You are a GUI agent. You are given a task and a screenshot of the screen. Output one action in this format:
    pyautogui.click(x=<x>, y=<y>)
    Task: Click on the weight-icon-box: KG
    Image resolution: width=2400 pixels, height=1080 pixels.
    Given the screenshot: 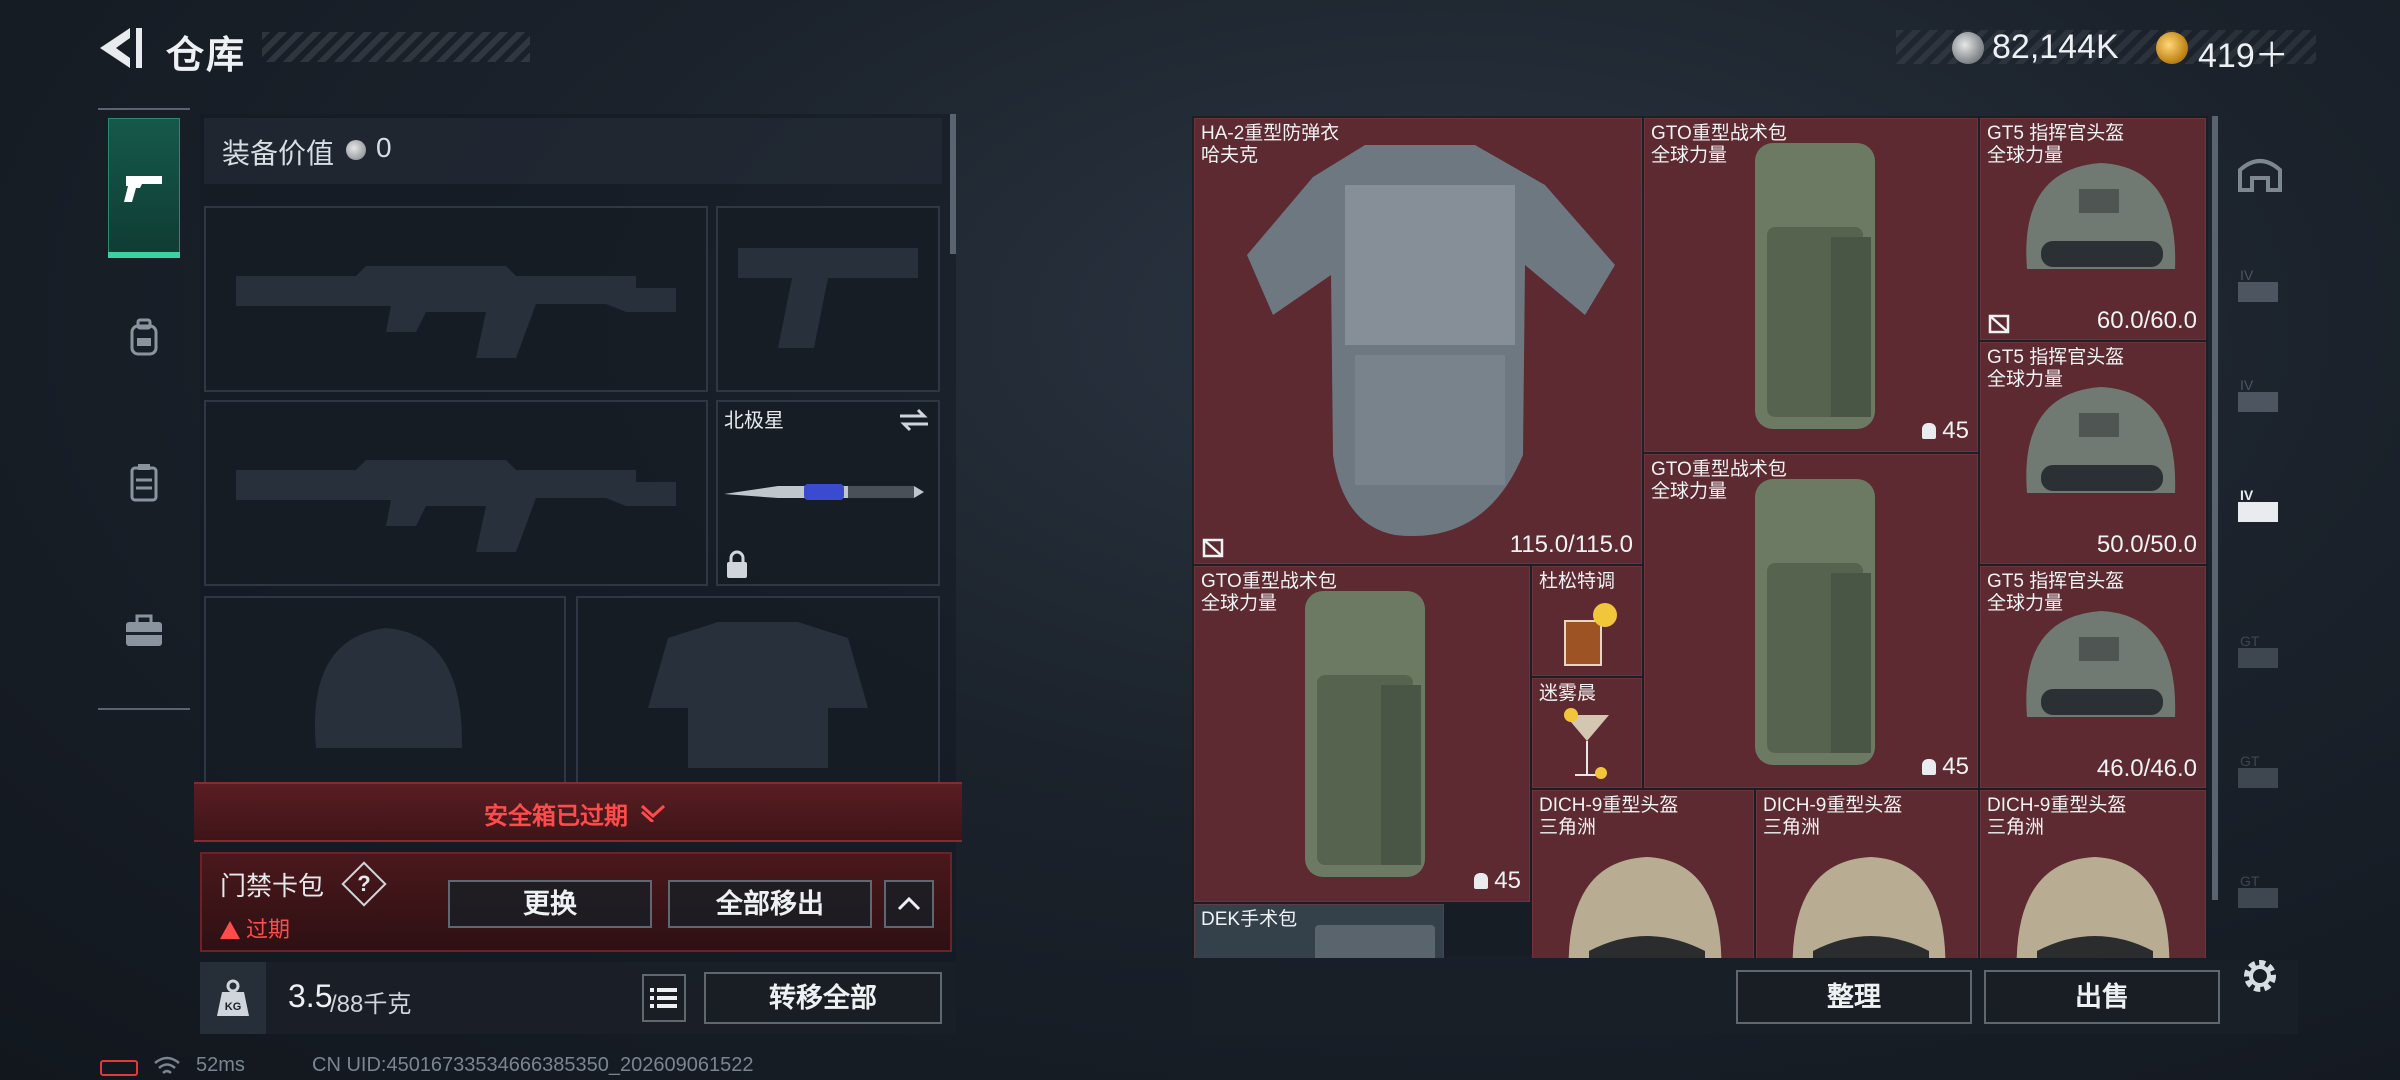 What is the action you would take?
    pyautogui.click(x=233, y=998)
    